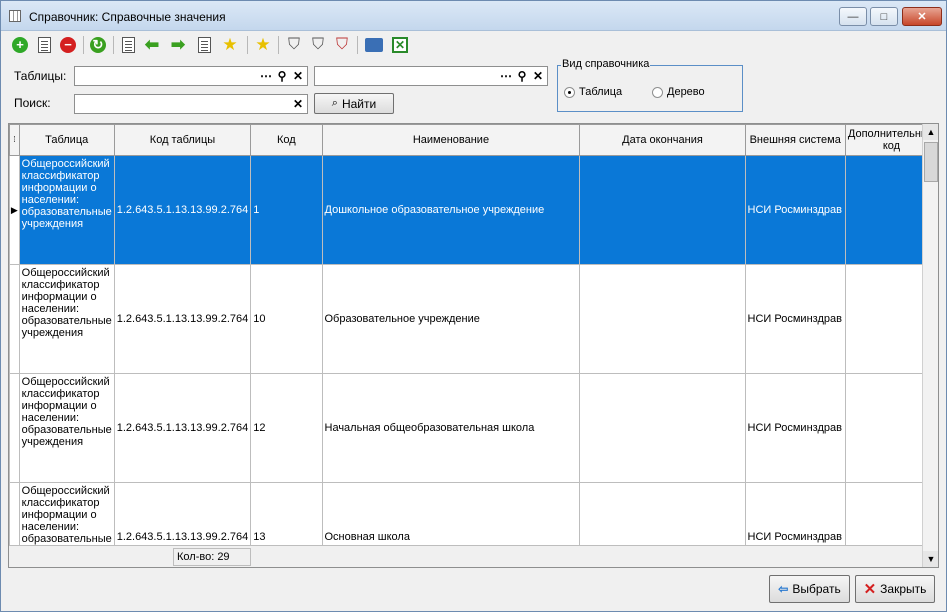 Image resolution: width=947 pixels, height=612 pixels. I want to click on favorites-icon: ★, so click(263, 44).